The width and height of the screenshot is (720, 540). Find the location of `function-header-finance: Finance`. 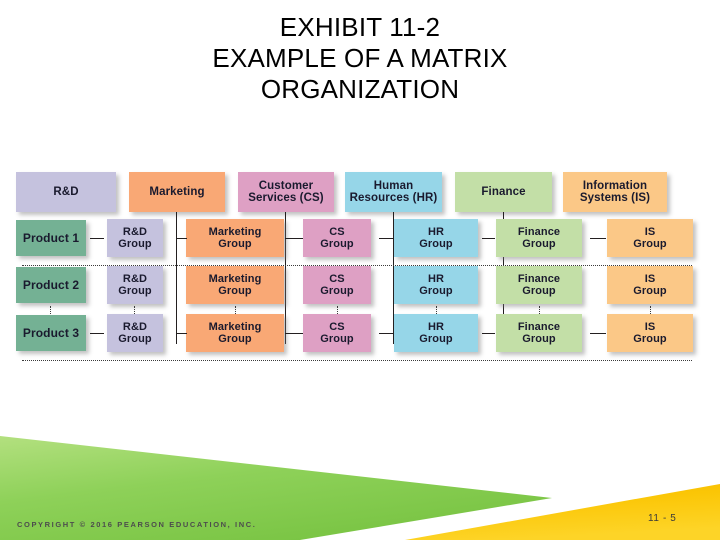

function-header-finance: Finance is located at coordinates (503, 192).